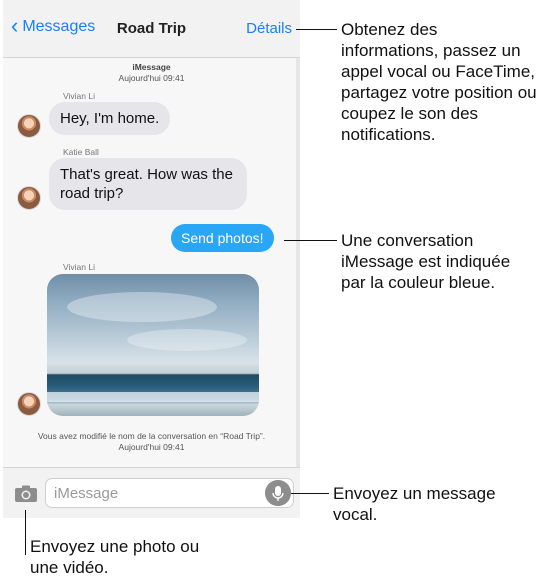  Describe the element at coordinates (278, 493) in the screenshot. I see `microphone-icon` at that location.